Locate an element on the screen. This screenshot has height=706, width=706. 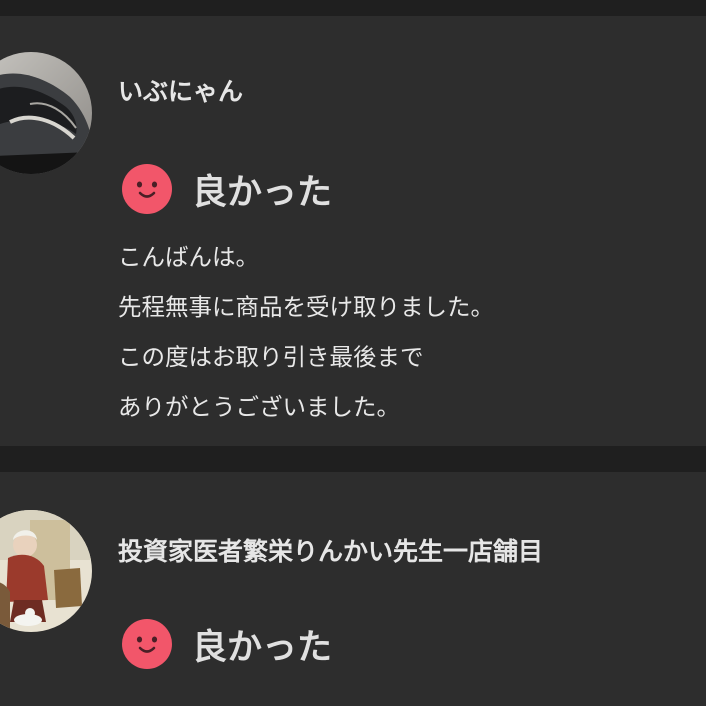
comment-line: この度はお取り引き最後まで is located at coordinates (271, 357).